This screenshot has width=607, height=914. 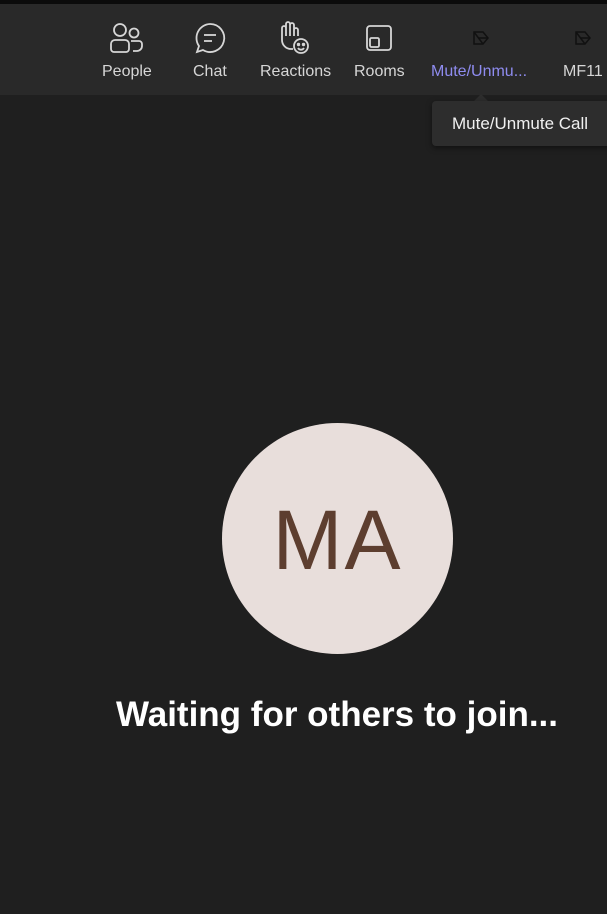 I want to click on tooltip-arrow, so click(x=481, y=97).